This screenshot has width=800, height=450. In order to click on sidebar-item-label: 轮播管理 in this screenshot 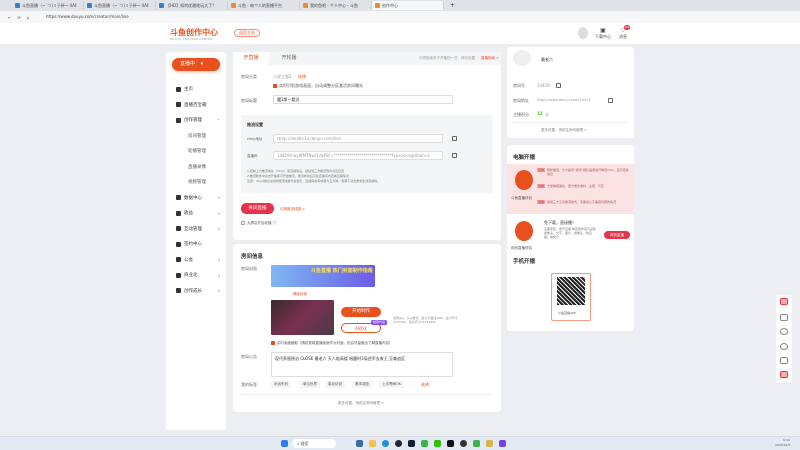, I will do `click(197, 151)`.